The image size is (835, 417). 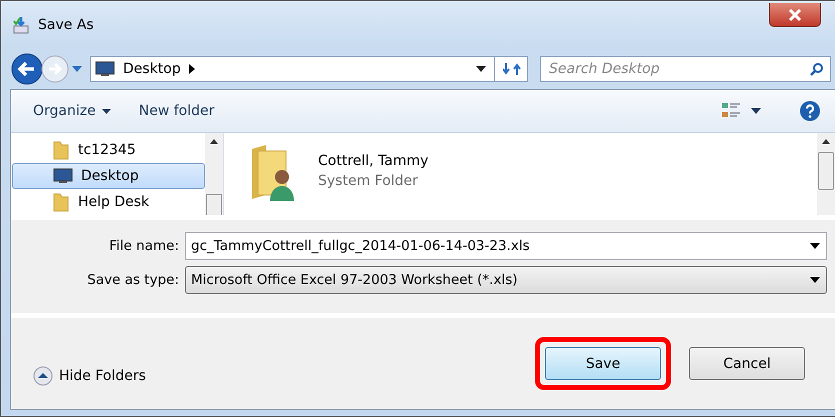 I want to click on dialog-button: Save, so click(x=603, y=363).